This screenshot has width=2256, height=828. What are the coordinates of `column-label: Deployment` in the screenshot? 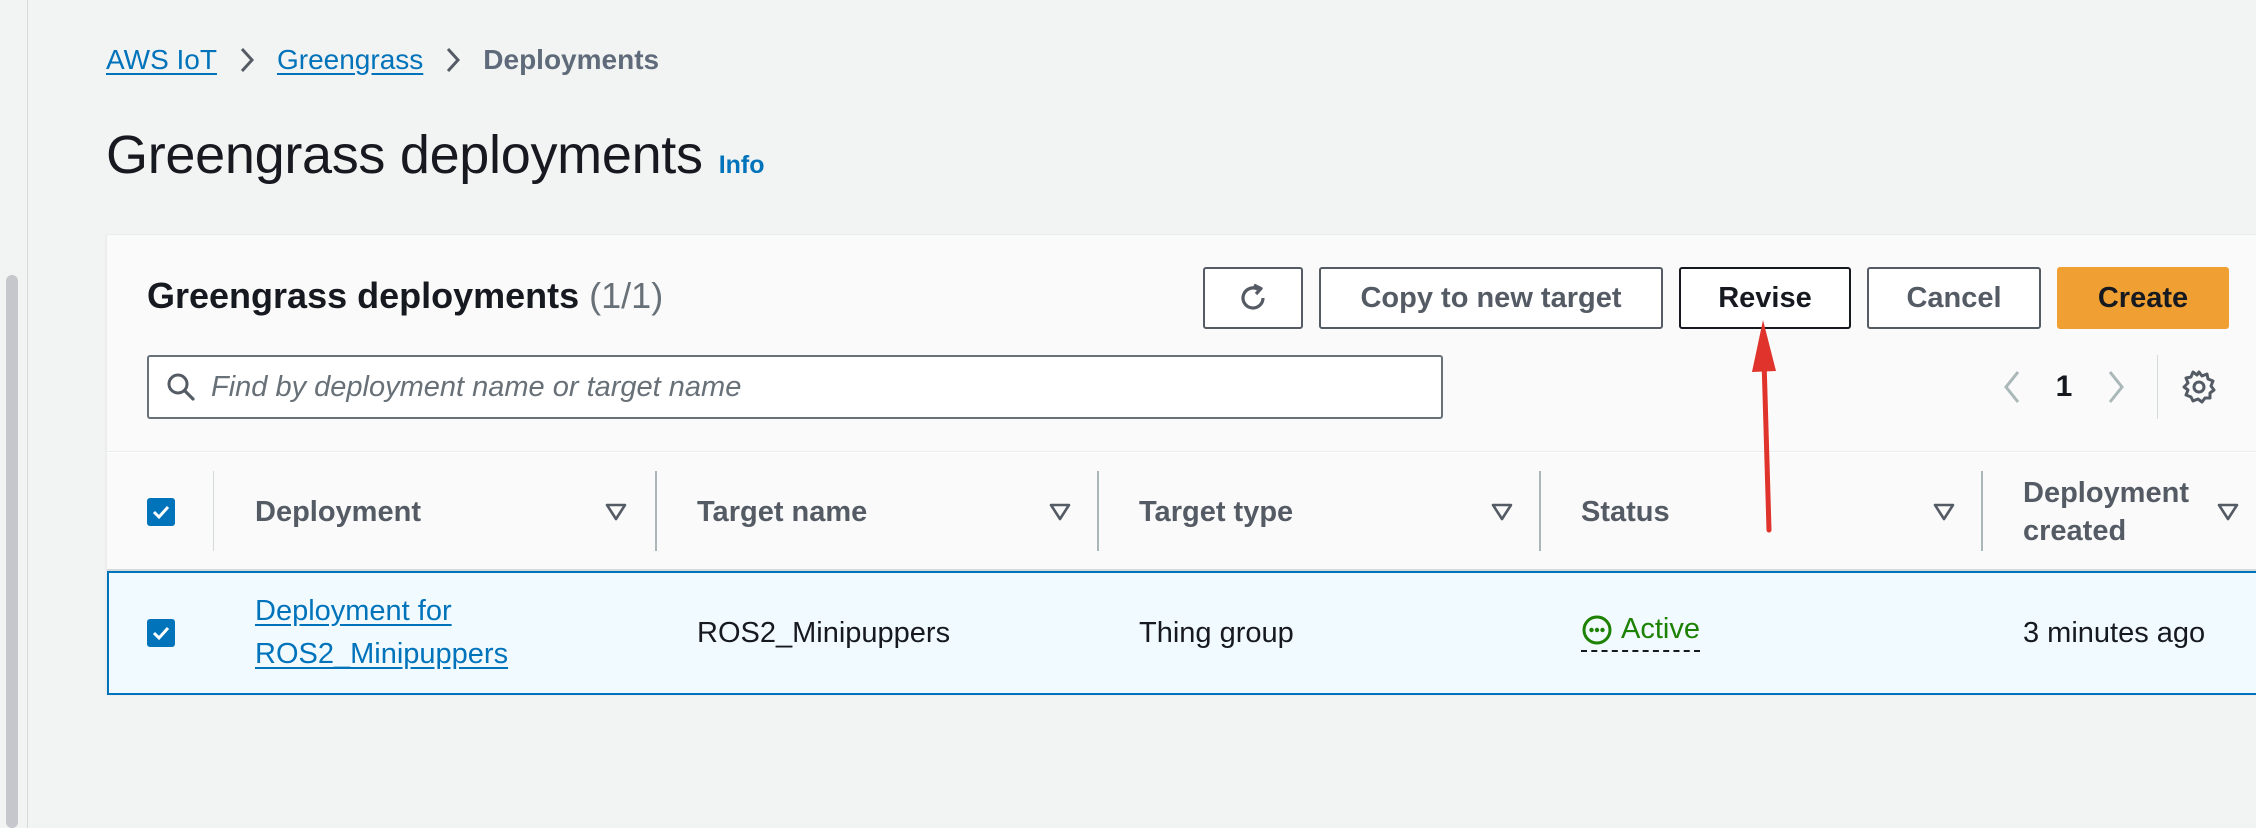 It's located at (338, 512).